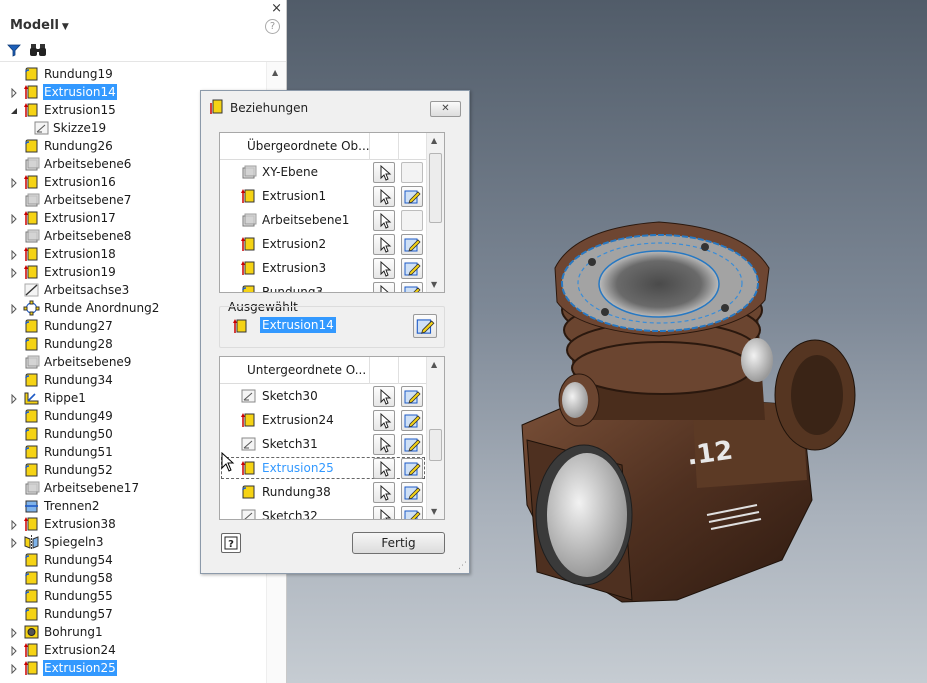 The image size is (927, 683). I want to click on relationship-label: Extrusion24, so click(298, 420).